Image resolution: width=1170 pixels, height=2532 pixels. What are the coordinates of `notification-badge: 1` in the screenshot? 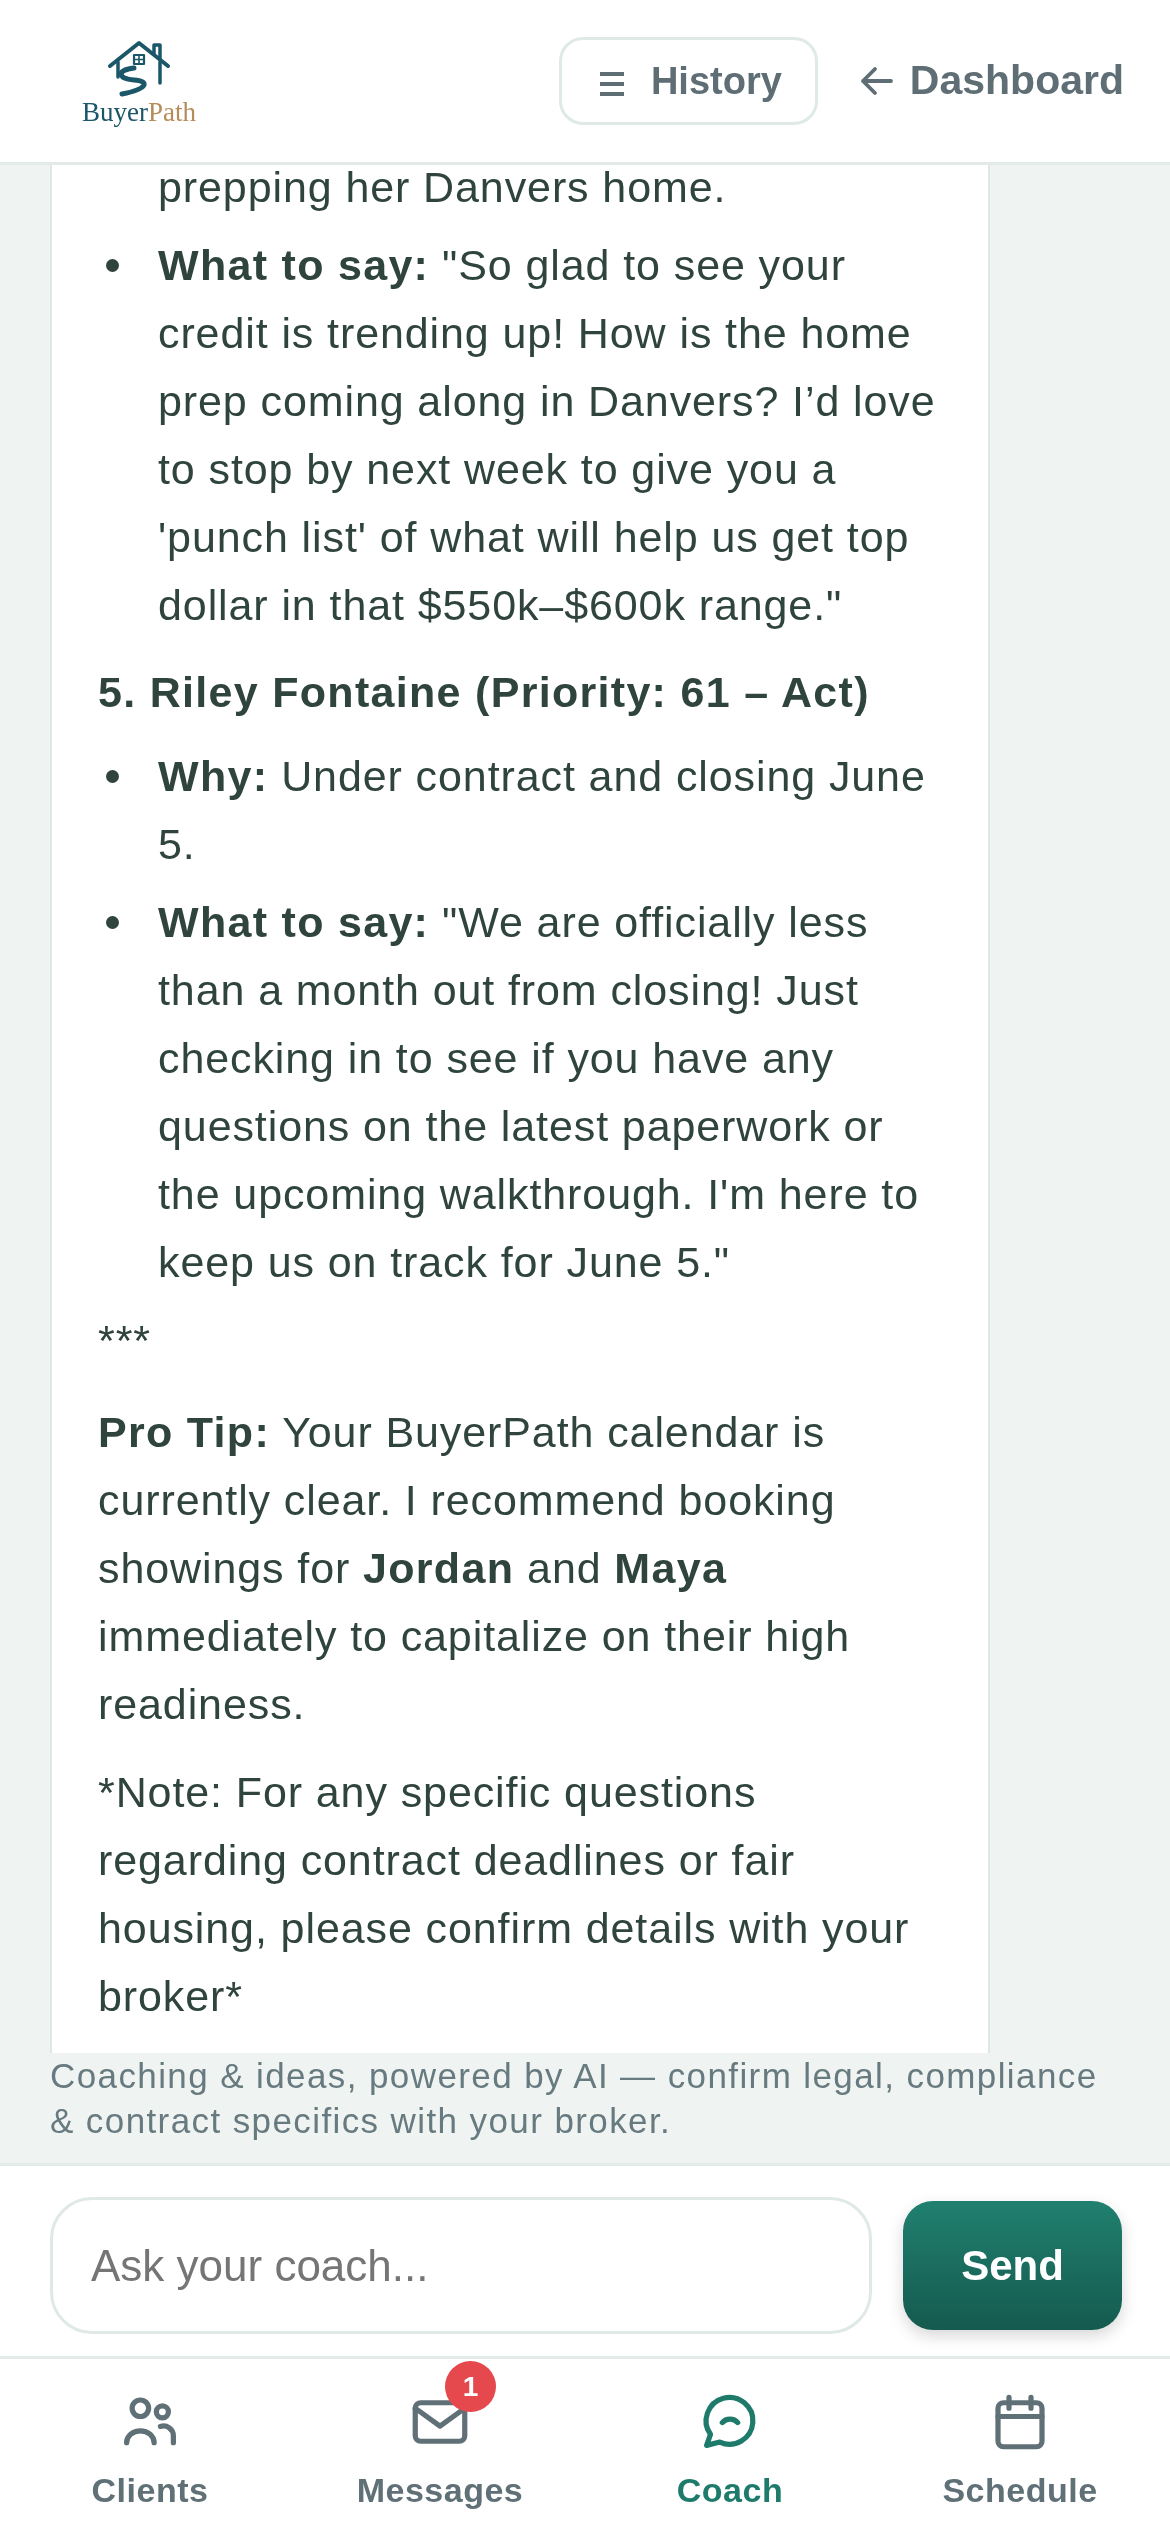 It's located at (470, 2386).